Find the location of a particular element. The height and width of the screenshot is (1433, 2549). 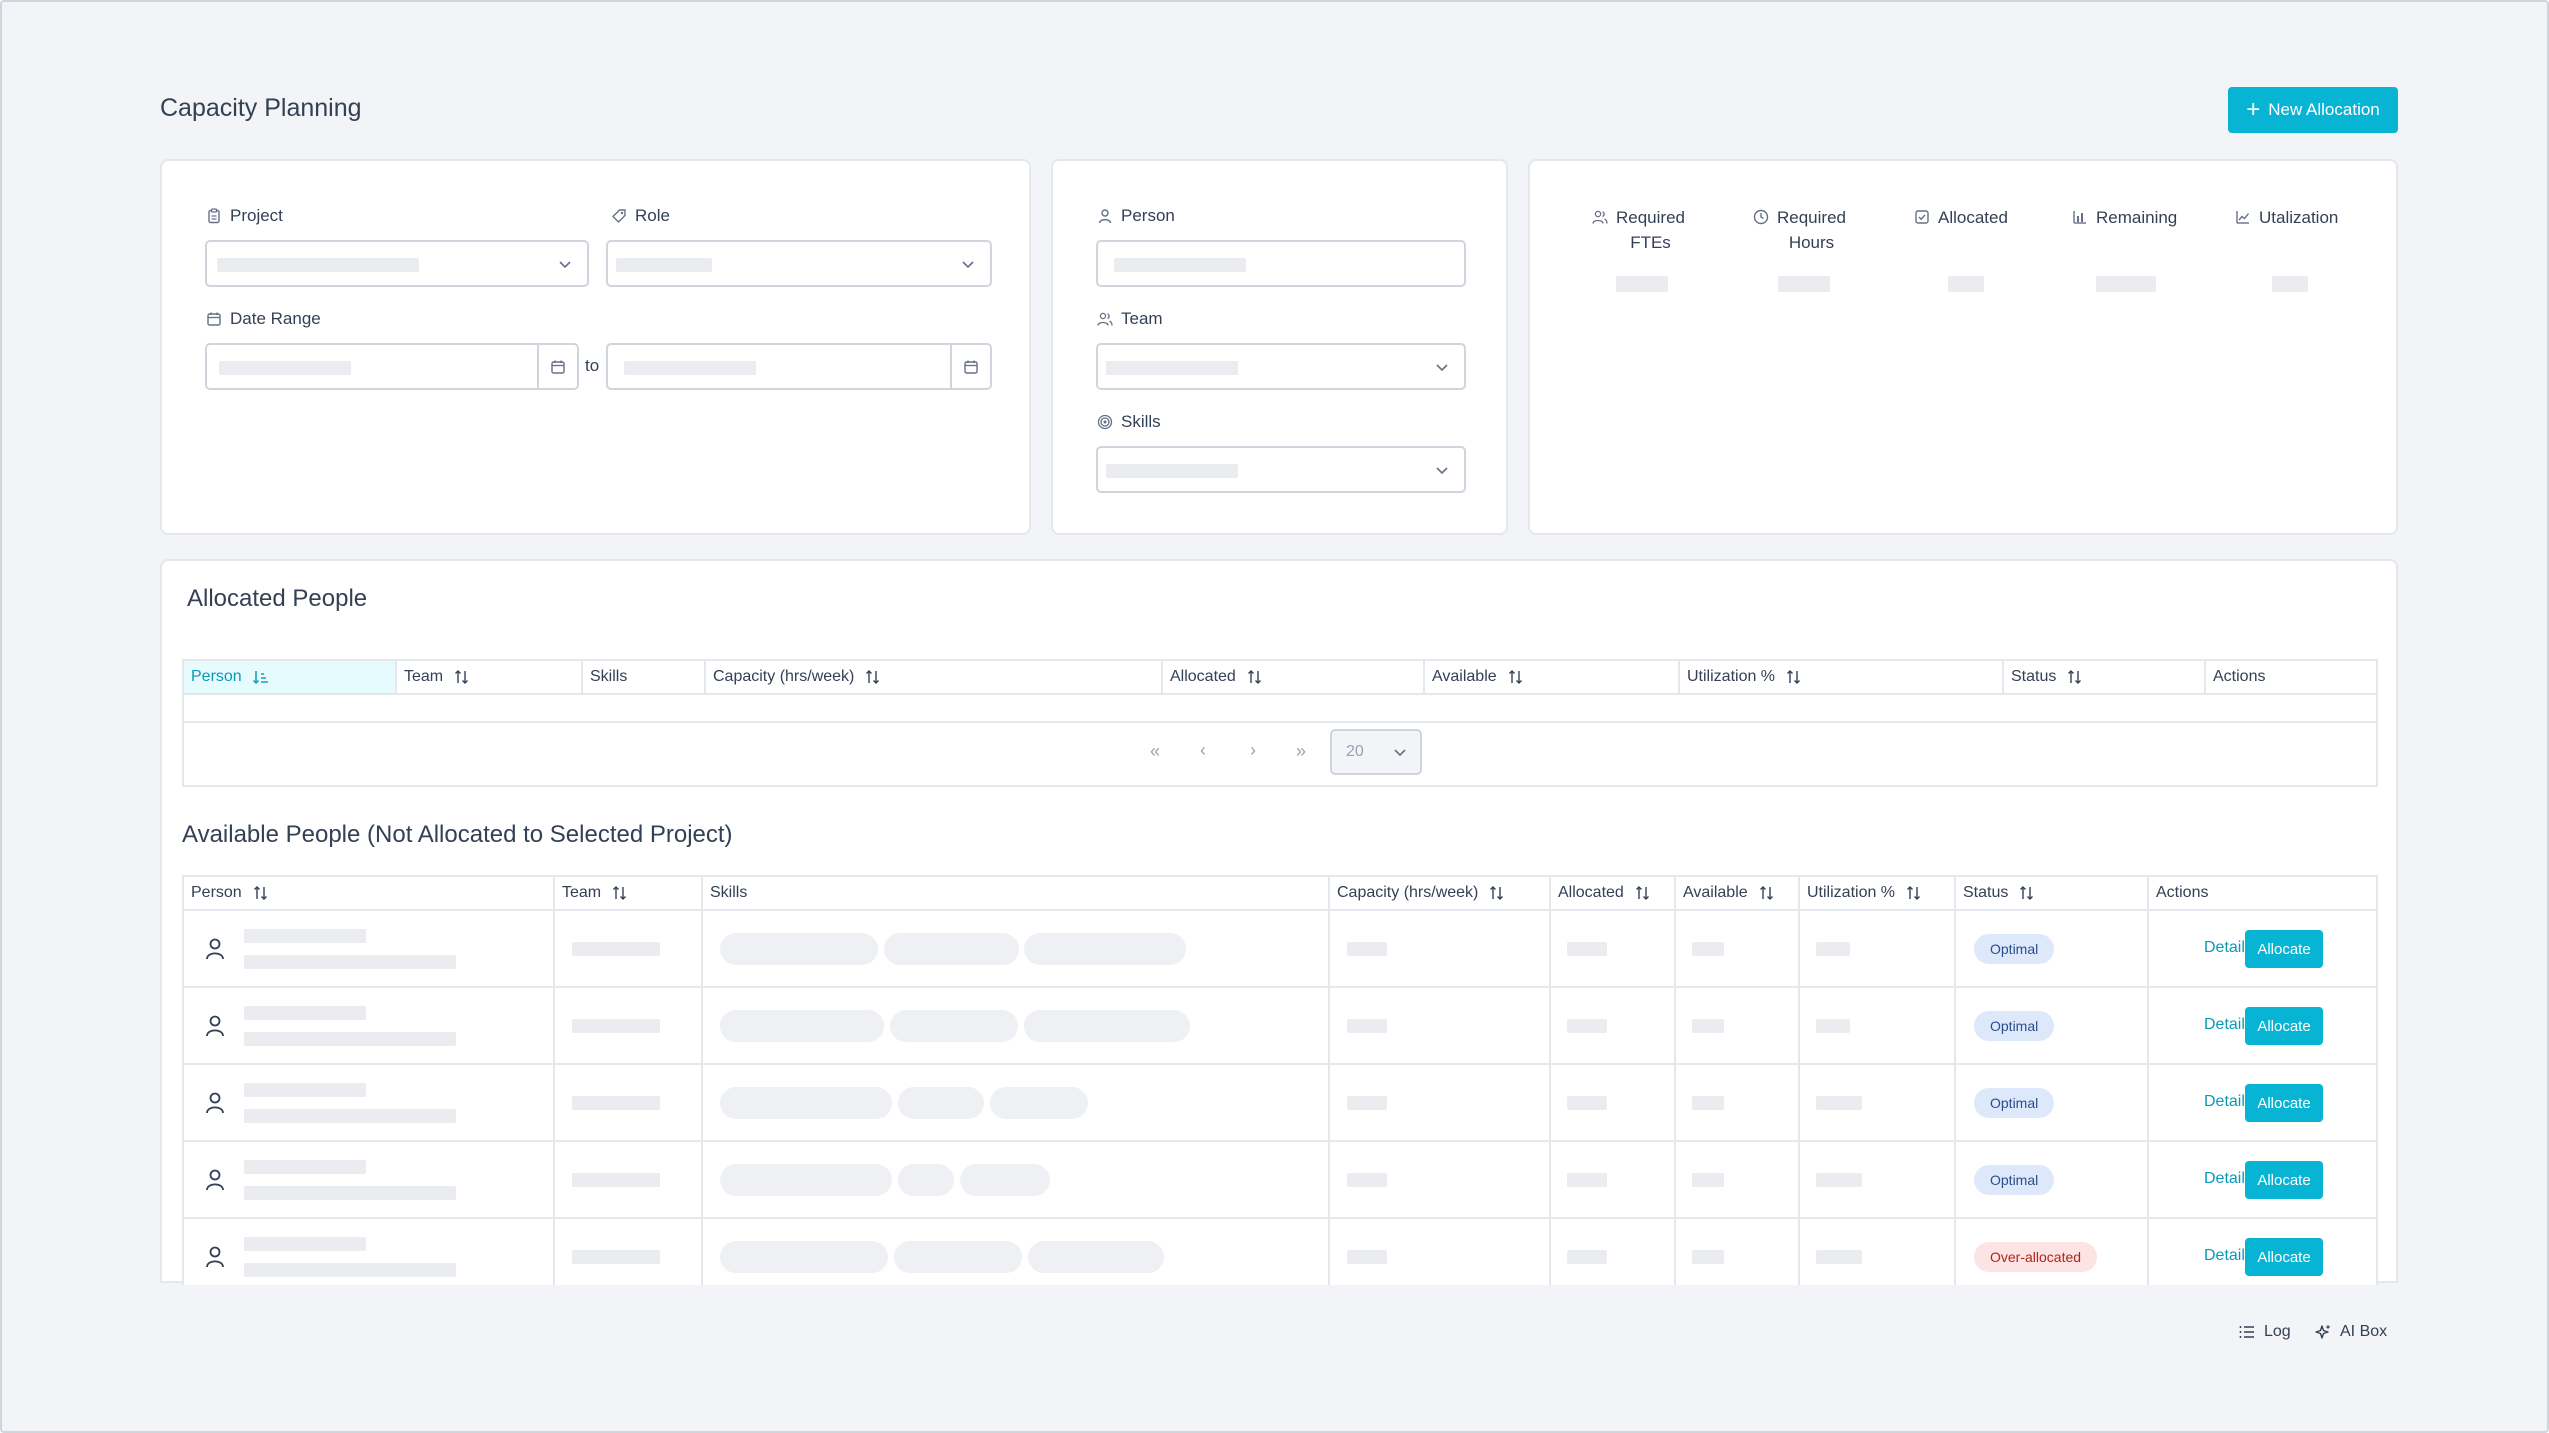

role-label: Role is located at coordinates (640, 216).